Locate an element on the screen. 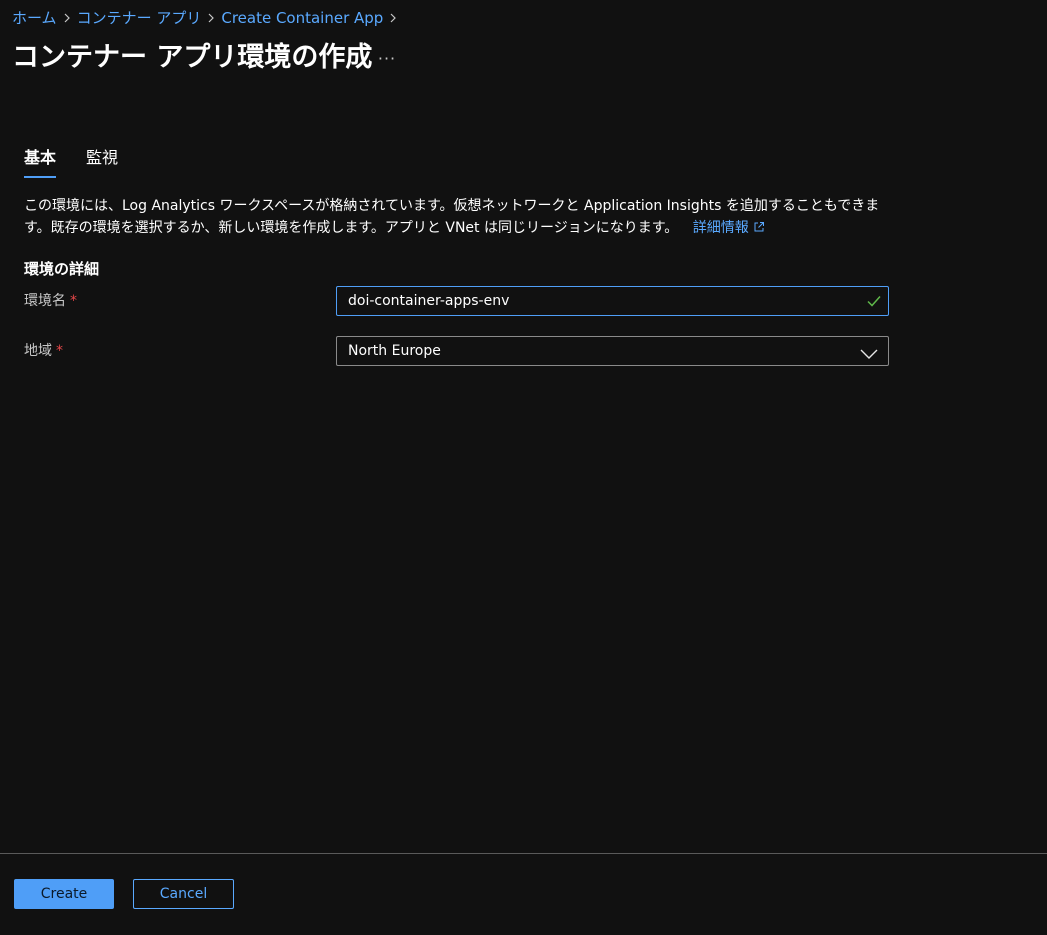 The height and width of the screenshot is (935, 1047). learn-more-link: 詳細情報 is located at coordinates (729, 228).